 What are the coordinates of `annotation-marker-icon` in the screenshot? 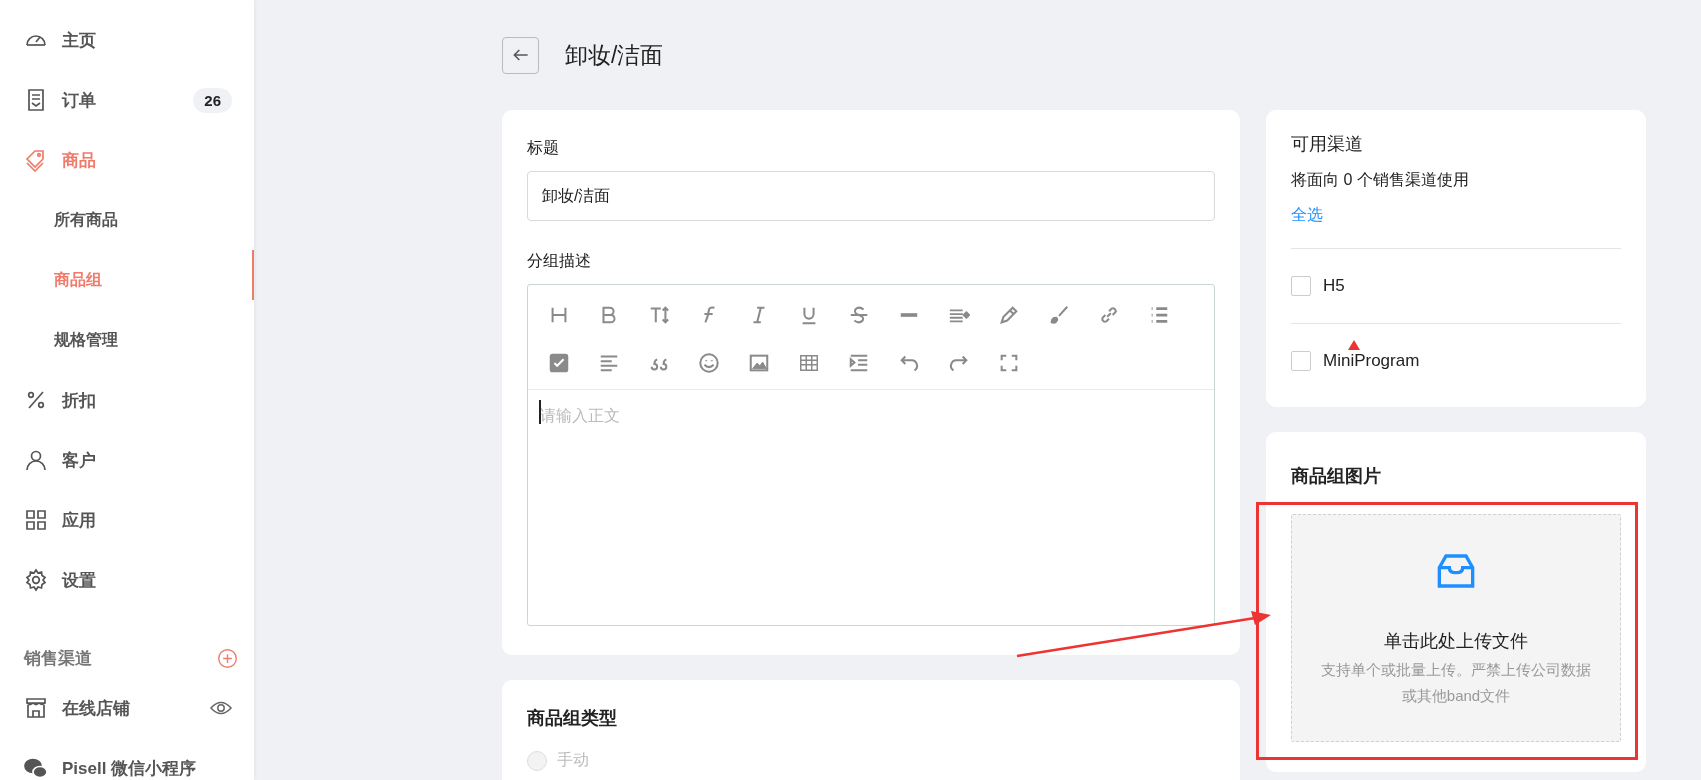 It's located at (1354, 345).